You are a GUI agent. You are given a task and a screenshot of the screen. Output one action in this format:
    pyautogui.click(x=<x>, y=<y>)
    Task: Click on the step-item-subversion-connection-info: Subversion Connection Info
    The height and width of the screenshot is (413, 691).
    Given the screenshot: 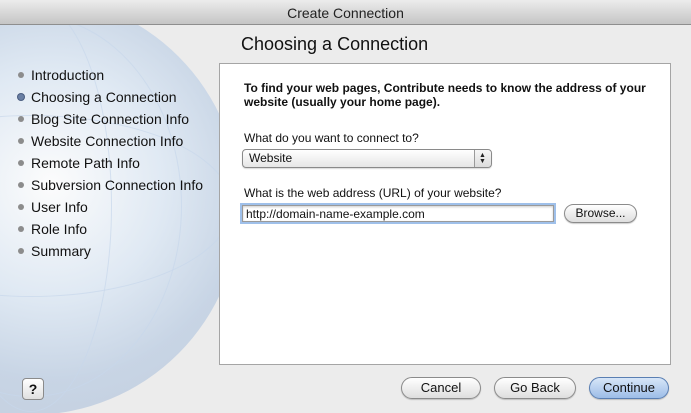 What is the action you would take?
    pyautogui.click(x=110, y=185)
    